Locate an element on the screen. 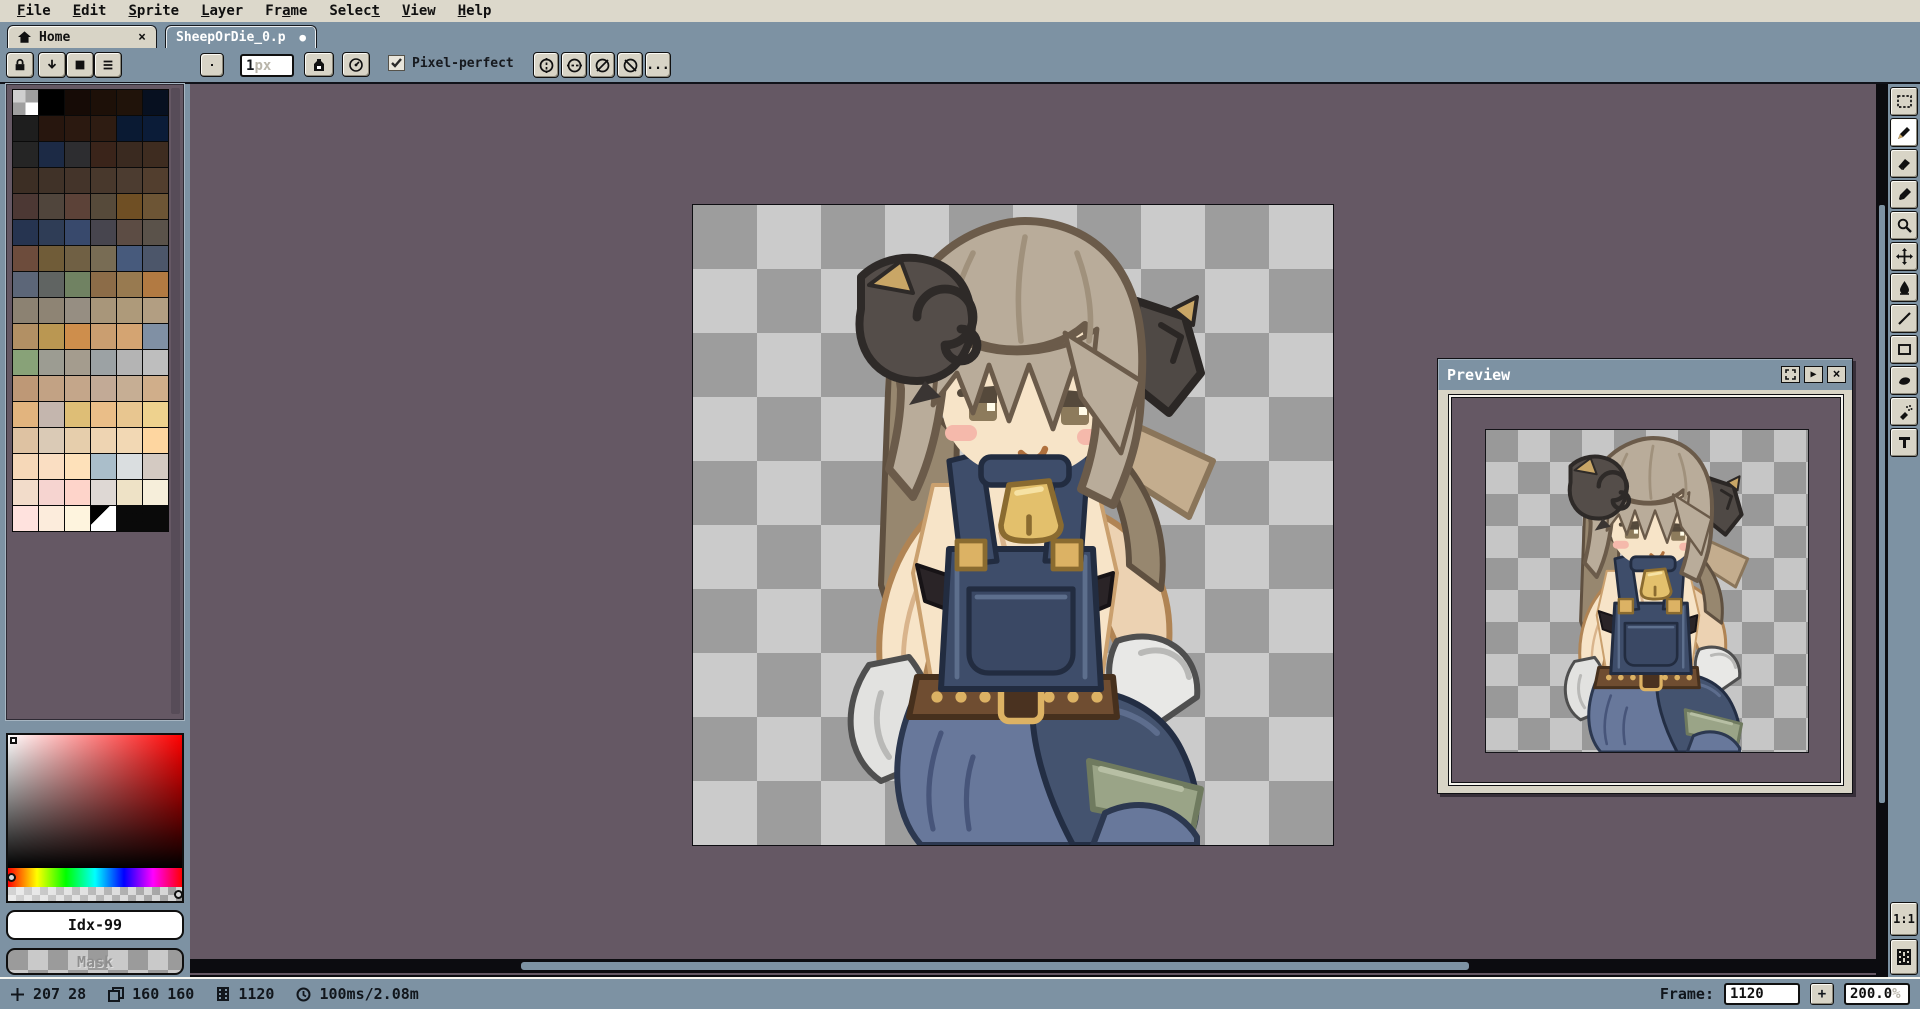  preview-center-button is located at coordinates (1790, 374).